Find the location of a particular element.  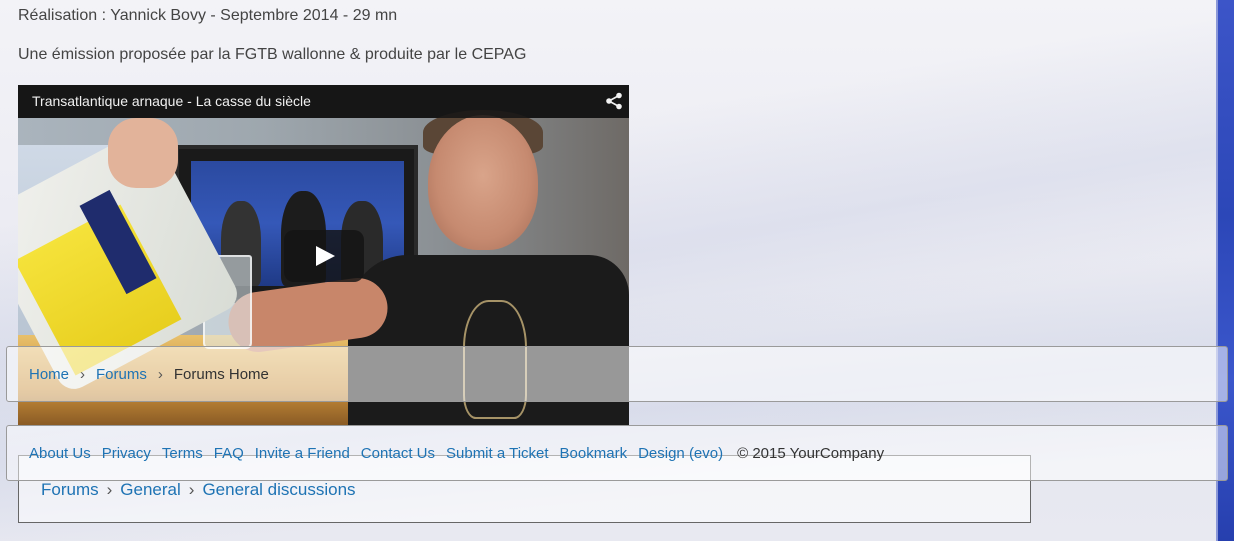

thumbnail-hand is located at coordinates (143, 153).